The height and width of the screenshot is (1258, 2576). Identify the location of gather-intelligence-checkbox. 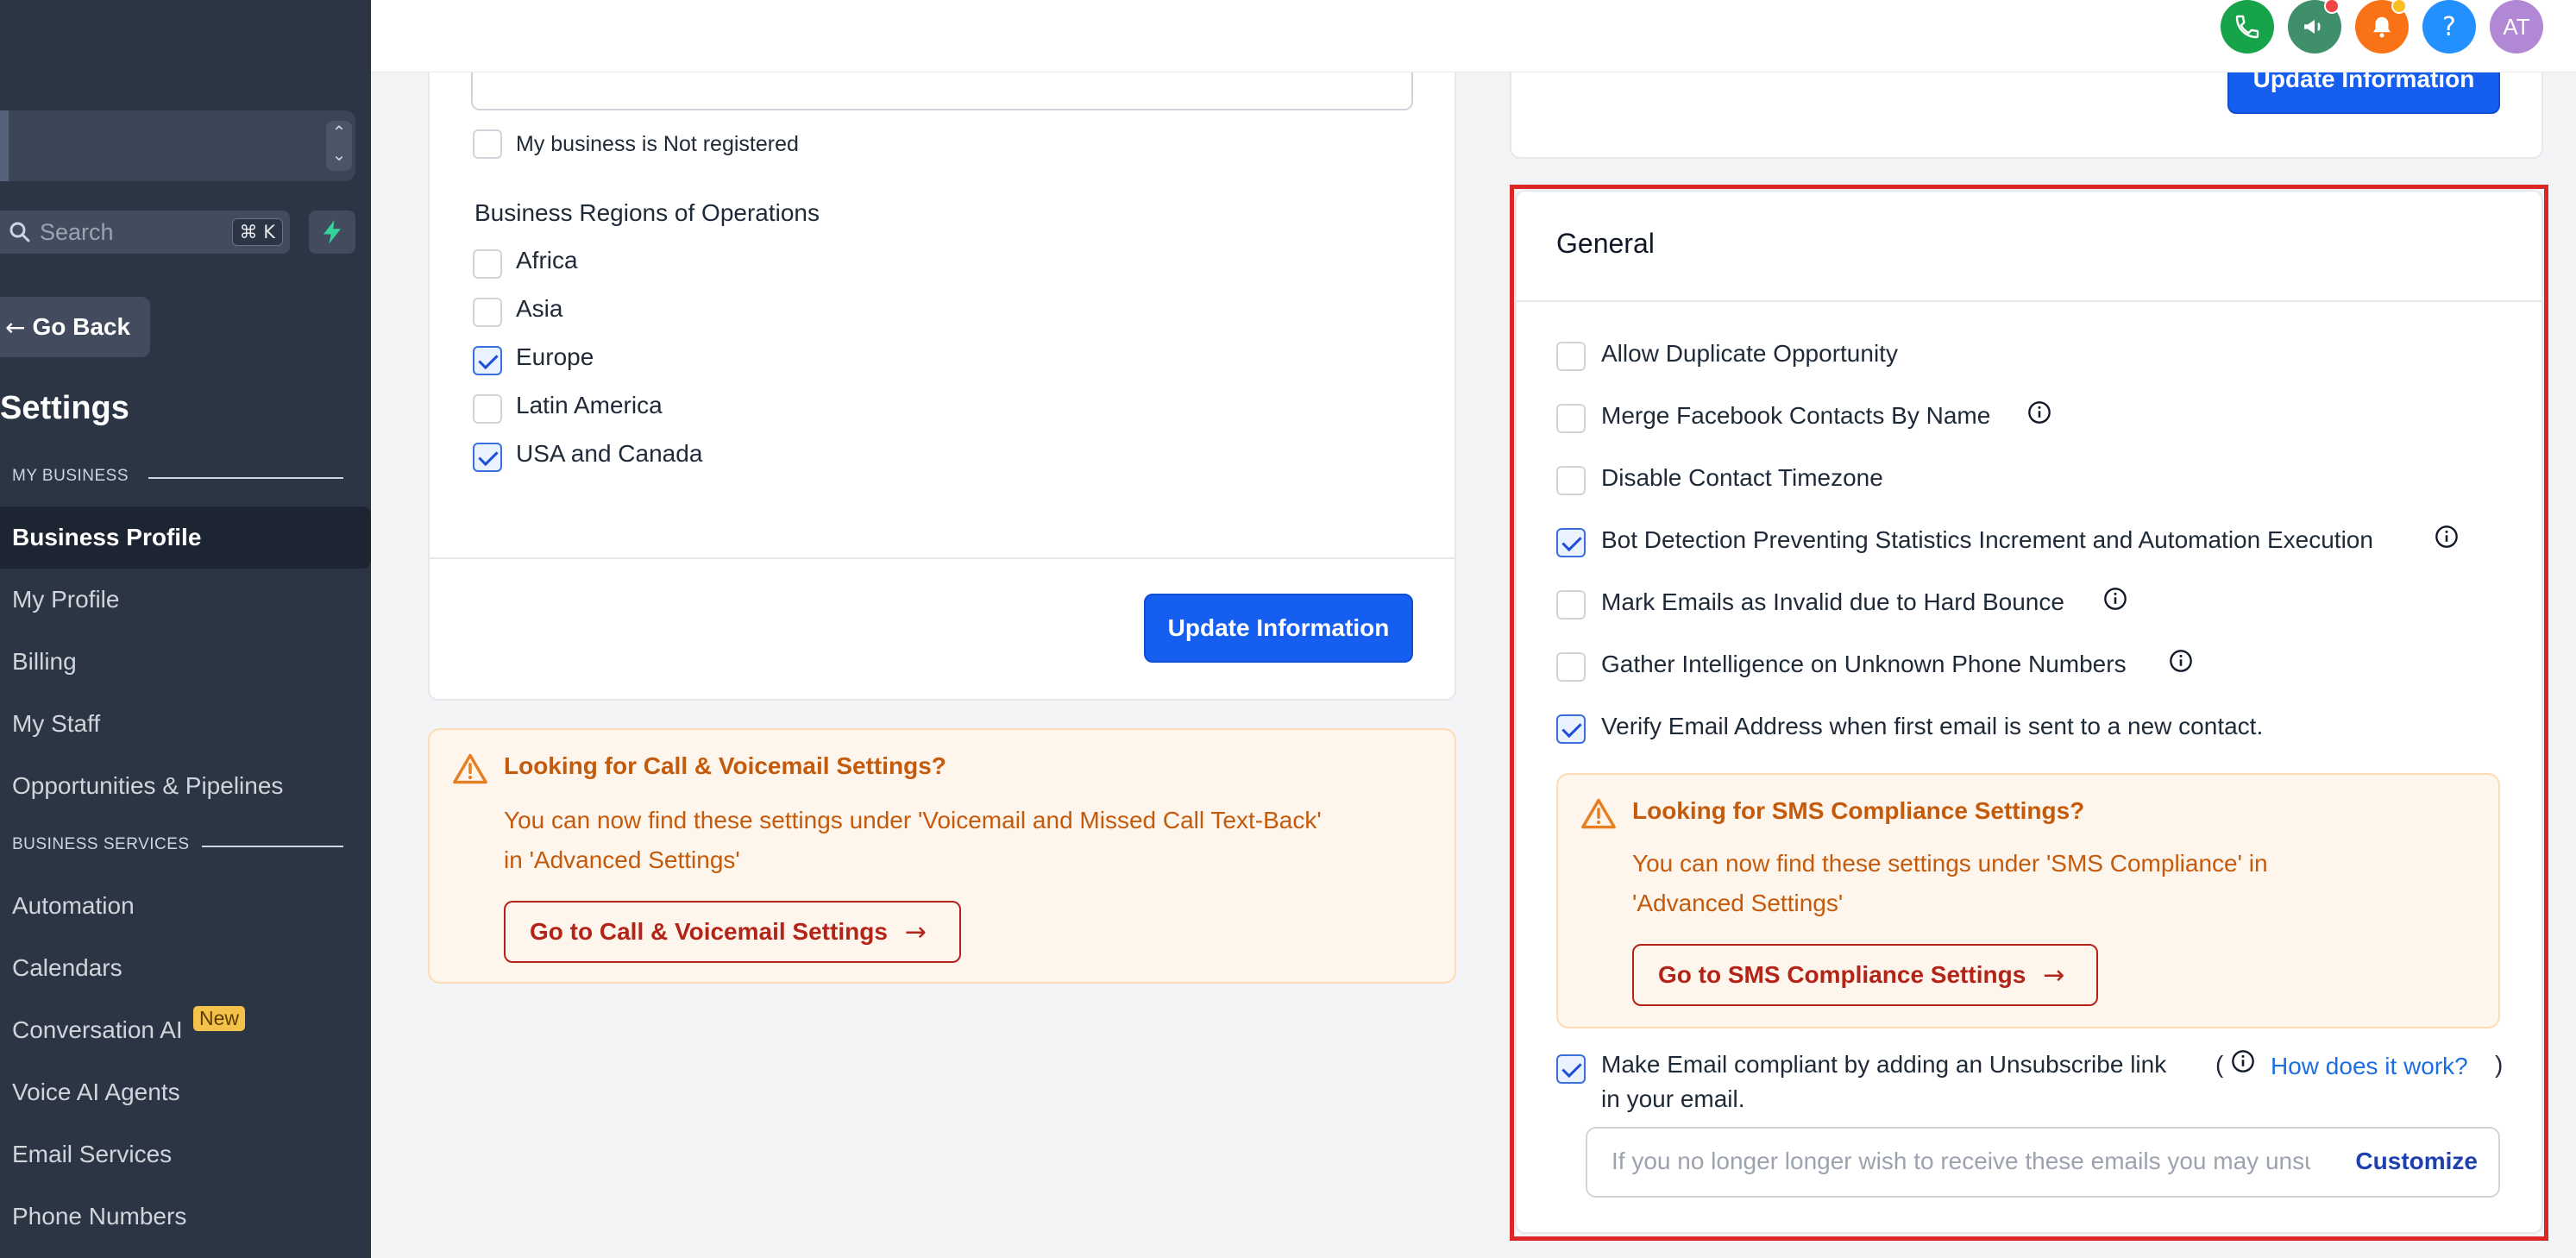
(1571, 667).